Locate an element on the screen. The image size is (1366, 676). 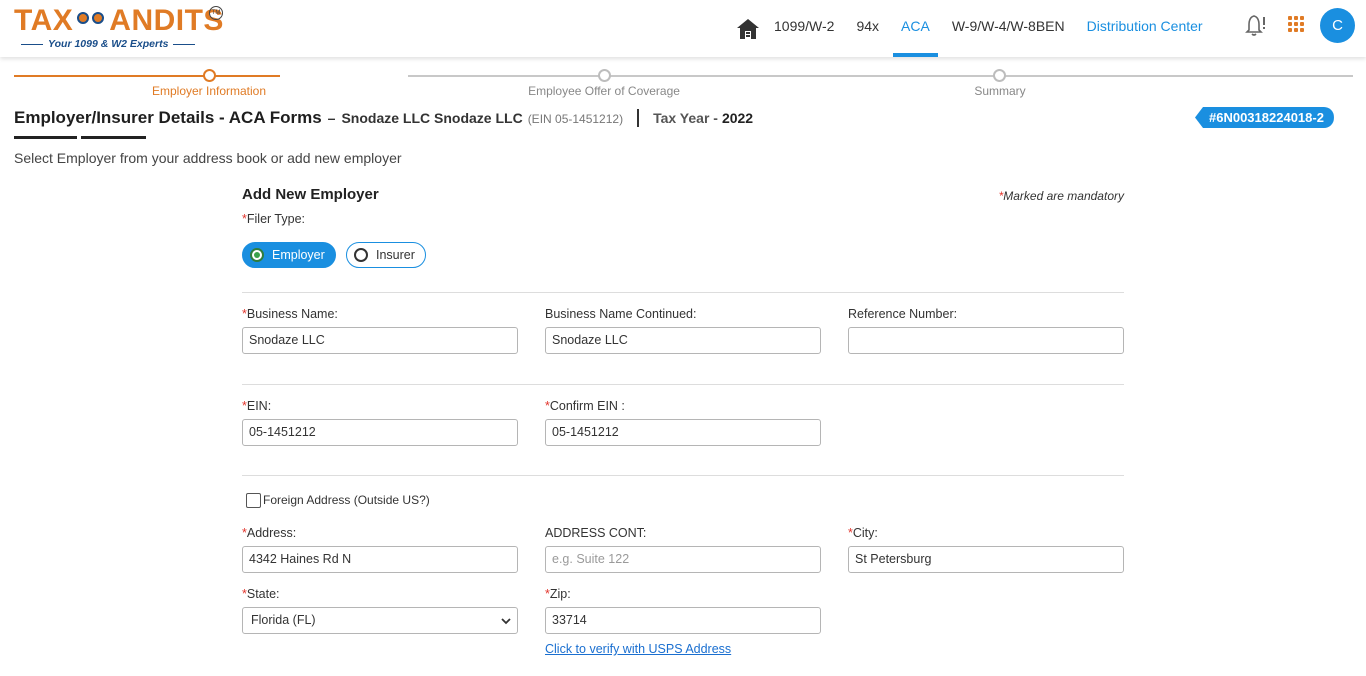
city-label: *City: is located at coordinates (863, 533).